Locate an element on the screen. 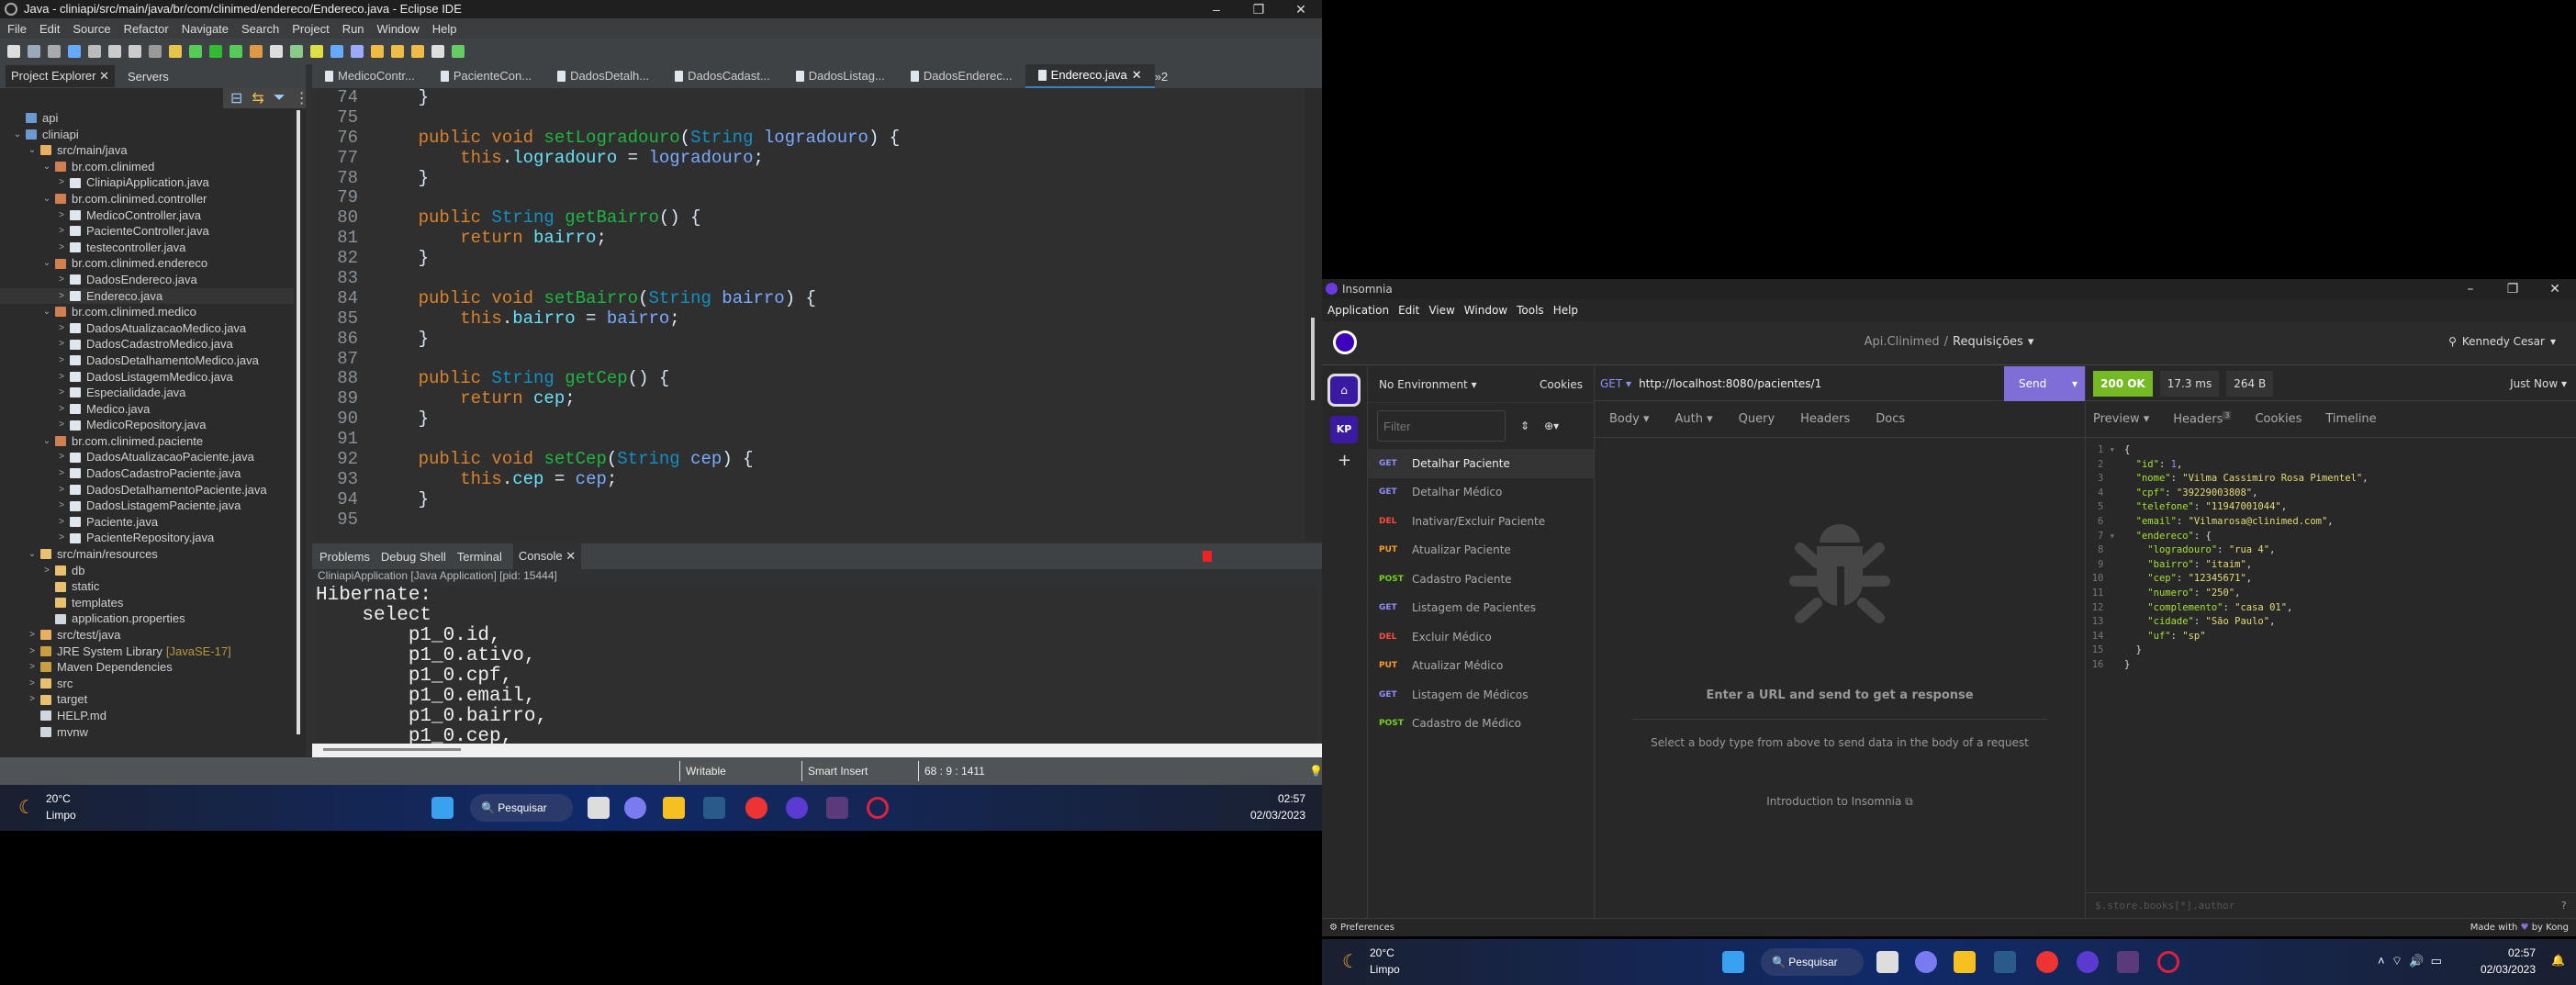 The image size is (2576, 985). terminate-icon is located at coordinates (1207, 556).